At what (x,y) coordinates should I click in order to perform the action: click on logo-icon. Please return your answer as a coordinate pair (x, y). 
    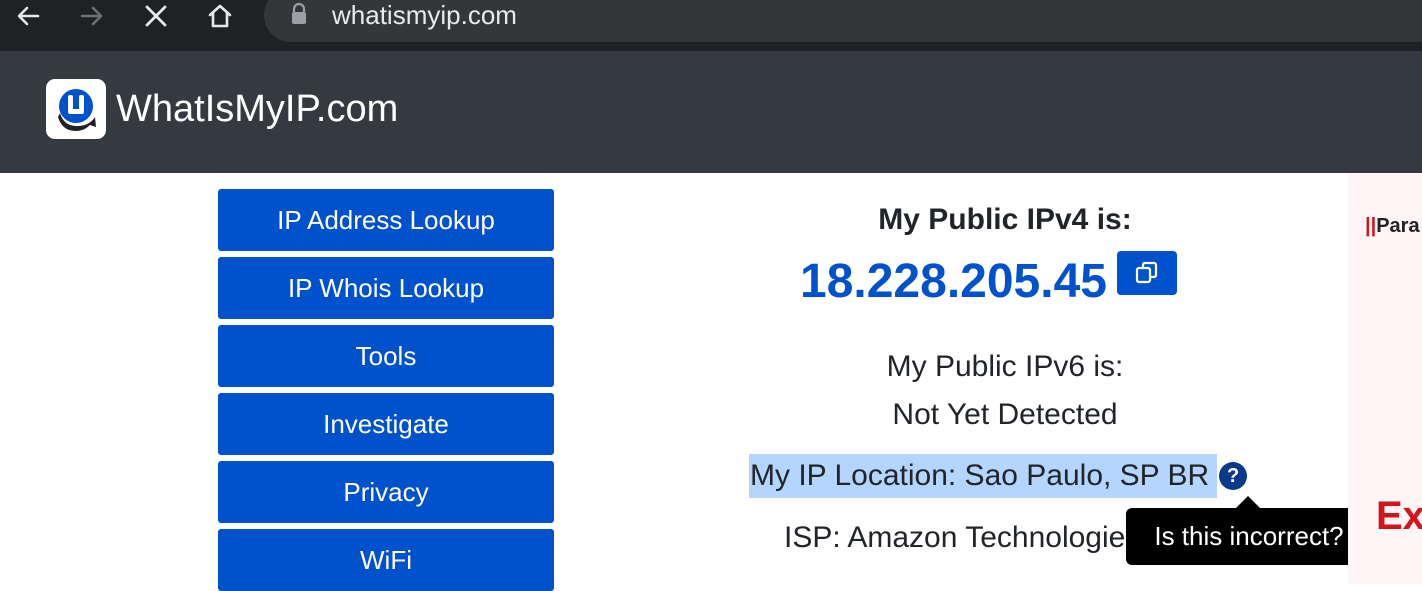
    Looking at the image, I should click on (77, 110).